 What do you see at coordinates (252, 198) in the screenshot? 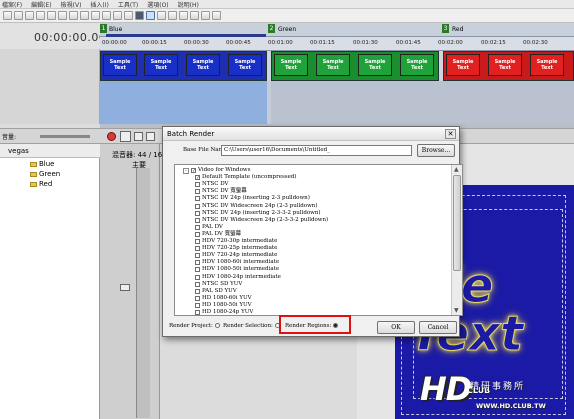
I see `template-item: NTSC DV 24p (inserting 2-3 pulldown)` at bounding box center [252, 198].